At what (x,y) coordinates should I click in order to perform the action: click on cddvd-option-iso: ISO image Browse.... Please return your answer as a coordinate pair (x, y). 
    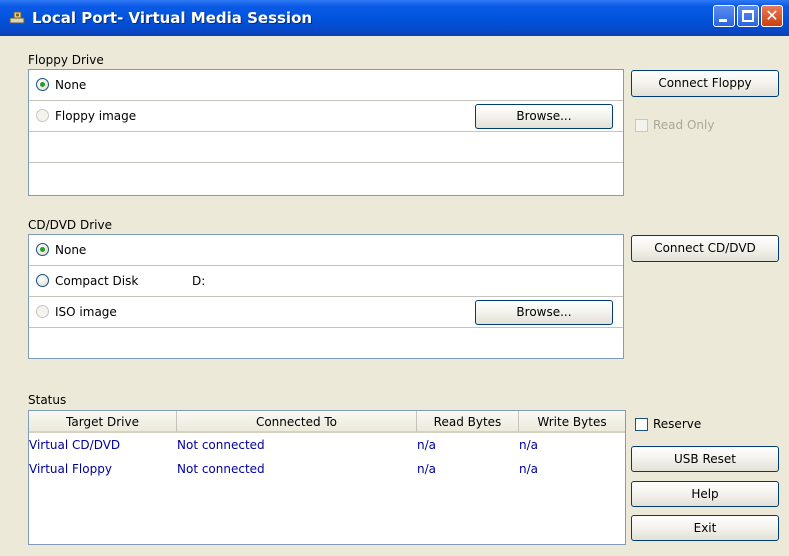
    Looking at the image, I should click on (326, 312).